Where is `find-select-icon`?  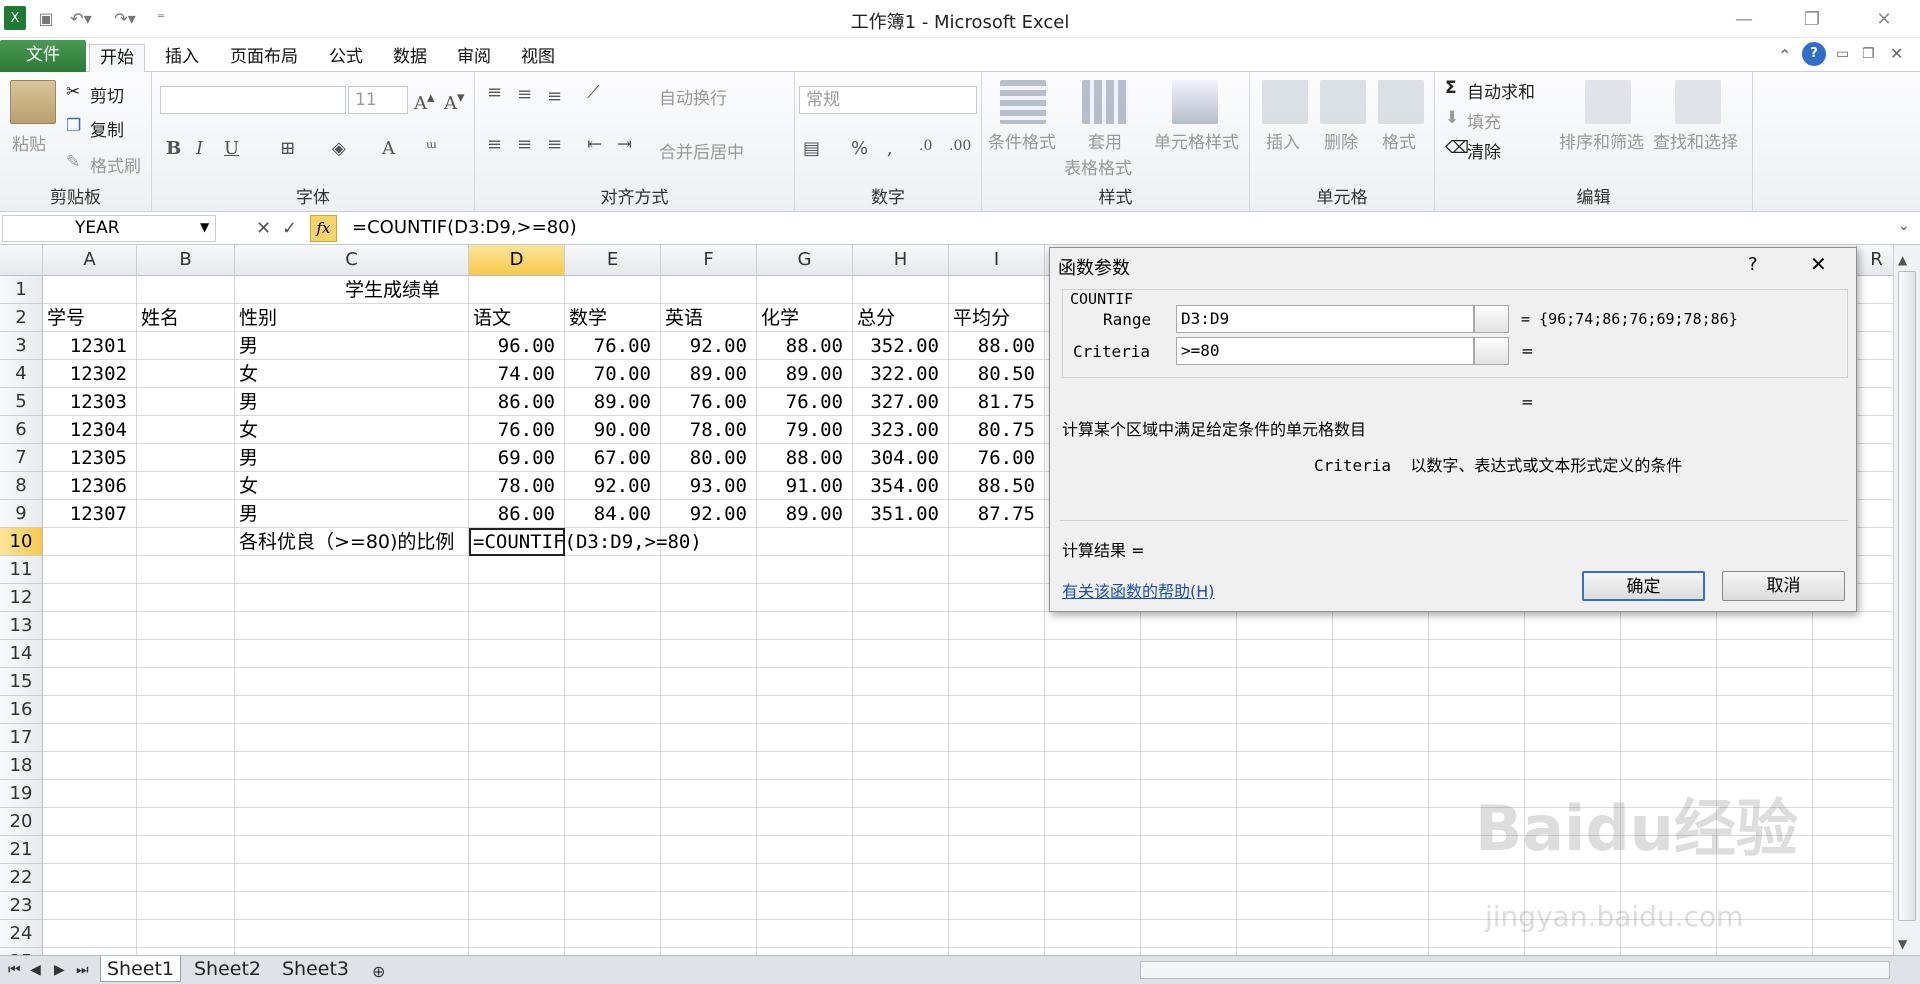 find-select-icon is located at coordinates (1698, 102).